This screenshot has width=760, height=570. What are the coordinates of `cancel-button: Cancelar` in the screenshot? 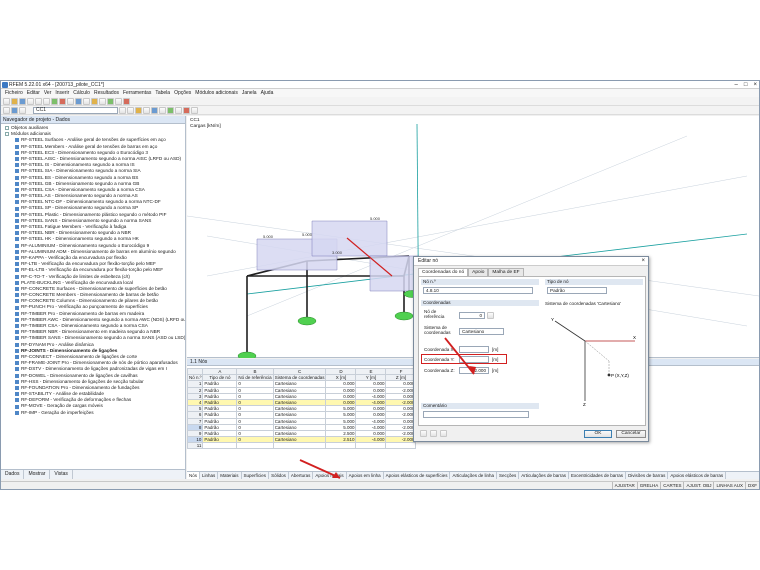 It's located at (631, 434).